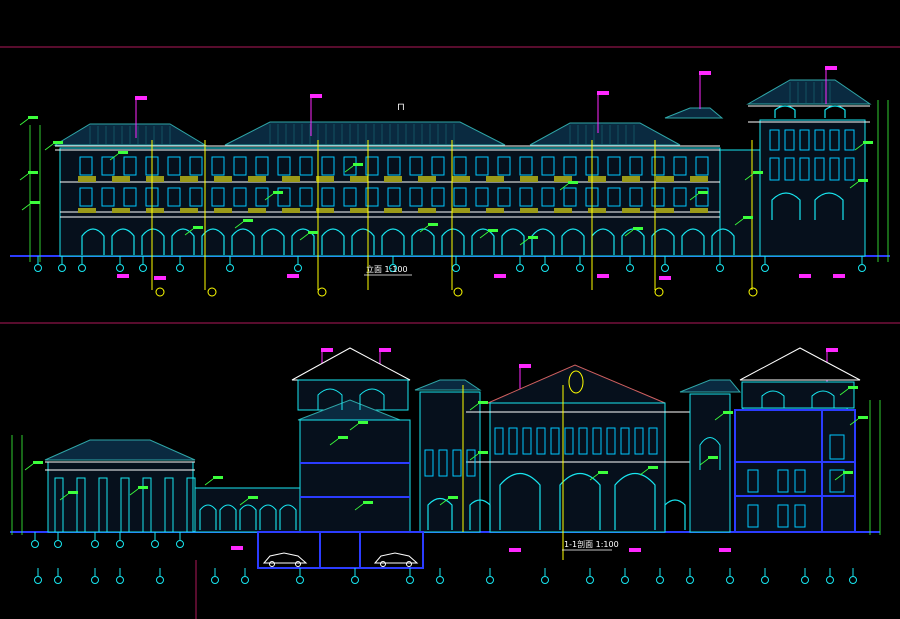 The image size is (900, 619). I want to click on bottom-section-title: 1-1剖面 1:100, so click(591, 544).